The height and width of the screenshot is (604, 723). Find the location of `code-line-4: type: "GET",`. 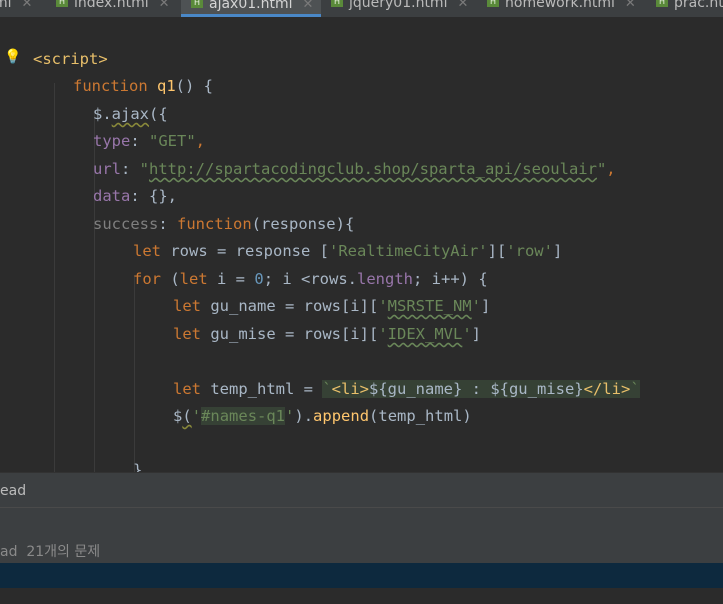

code-line-4: type: "GET", is located at coordinates (149, 141).